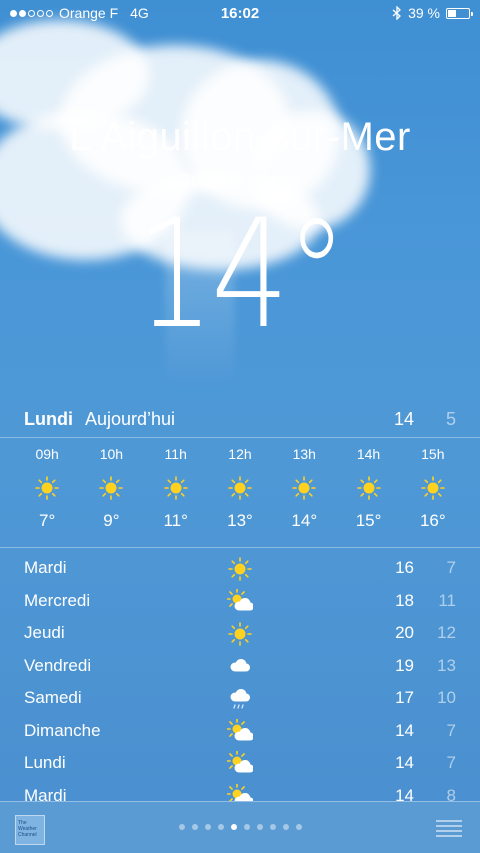  Describe the element at coordinates (446, 665) in the screenshot. I see `day-low: 13` at that location.